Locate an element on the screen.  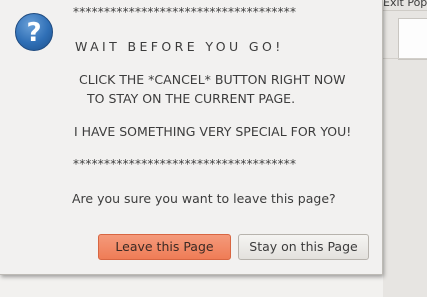
message-line-3: I HAVE SOMETHING VERY SPECIAL FOR YOU! is located at coordinates (213, 131).